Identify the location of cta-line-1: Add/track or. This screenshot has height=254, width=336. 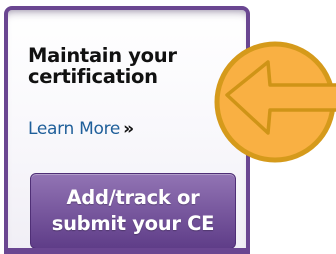
(133, 197).